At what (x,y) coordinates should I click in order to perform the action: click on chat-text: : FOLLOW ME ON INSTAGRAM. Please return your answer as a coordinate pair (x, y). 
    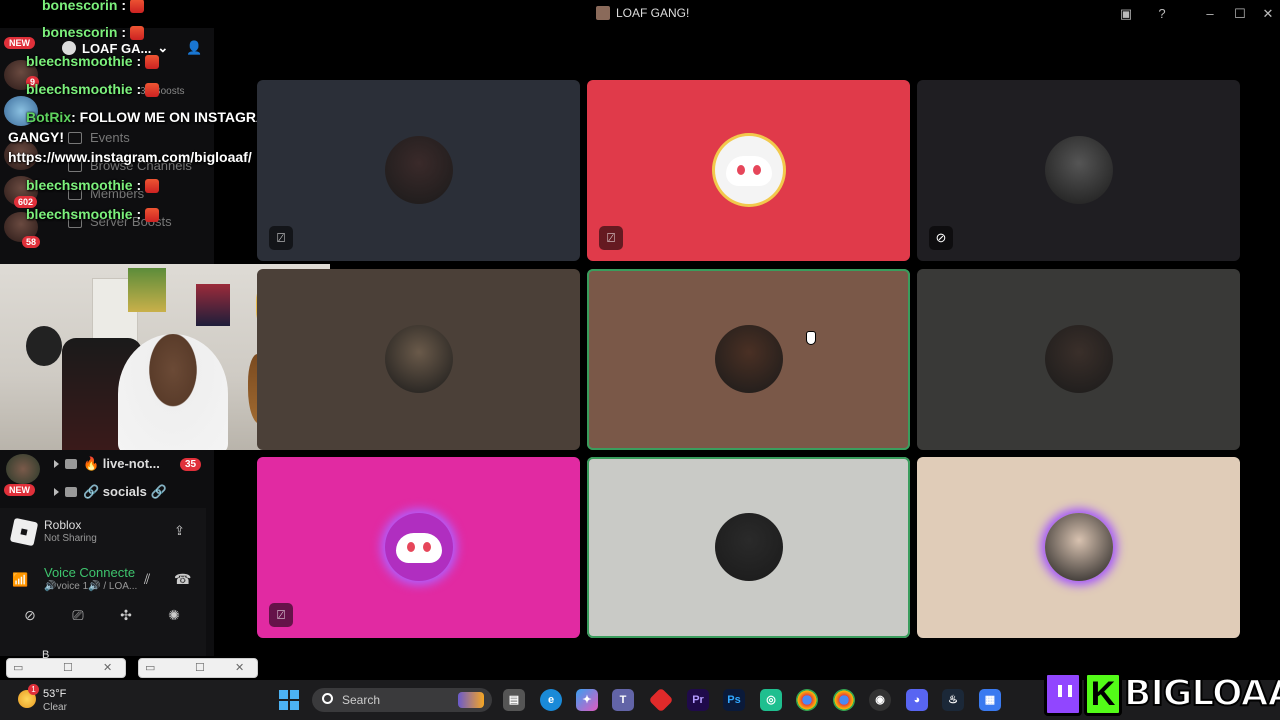
    Looking at the image, I should click on (174, 117).